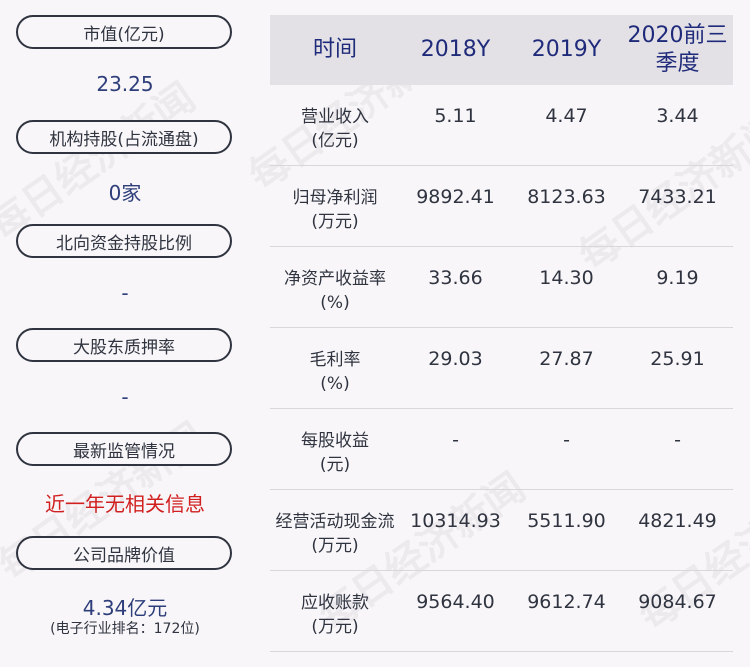 The height and width of the screenshot is (667, 750). What do you see at coordinates (566, 602) in the screenshot?
I see `row-value: 9612.74` at bounding box center [566, 602].